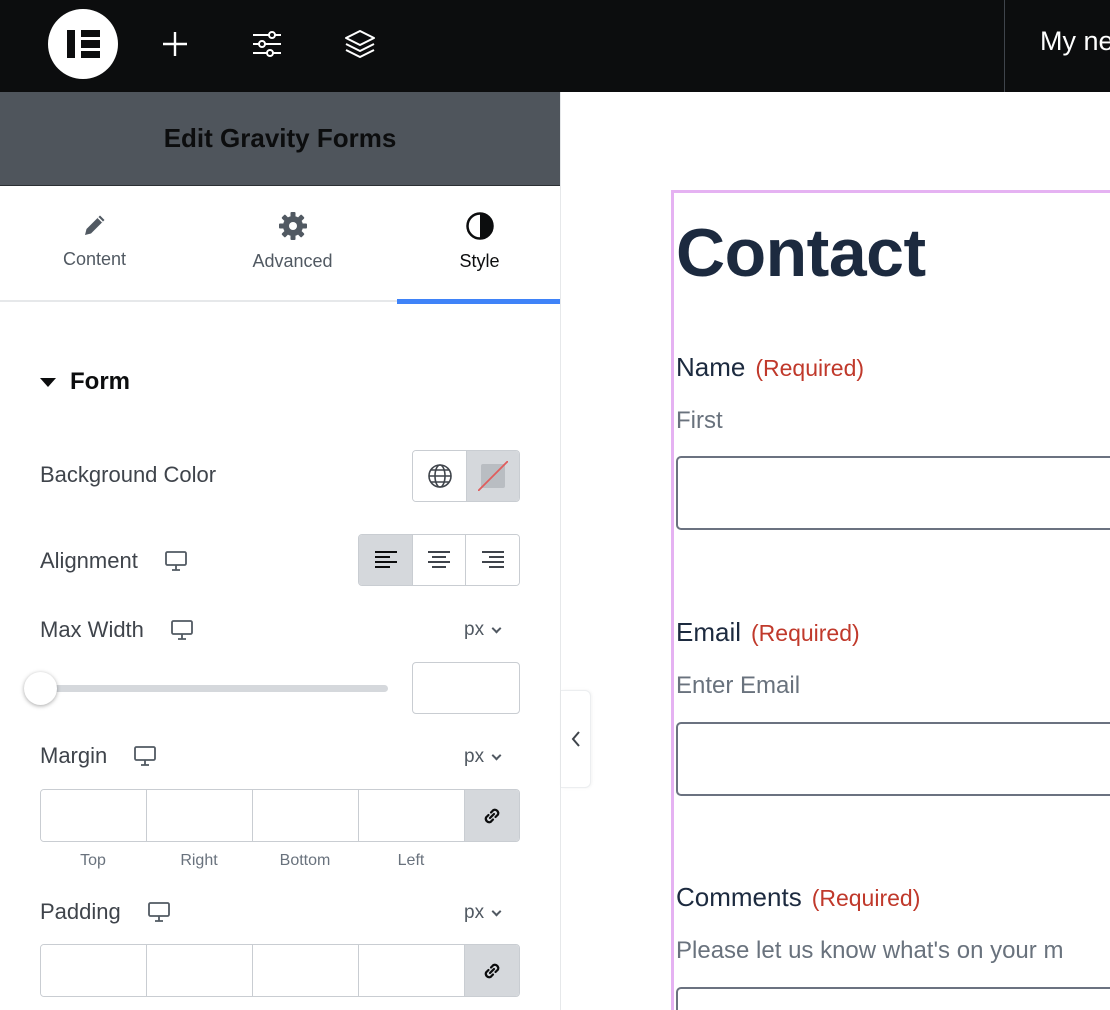 This screenshot has width=1110, height=1010. I want to click on panel-header: Edit Gravity Forms, so click(280, 139).